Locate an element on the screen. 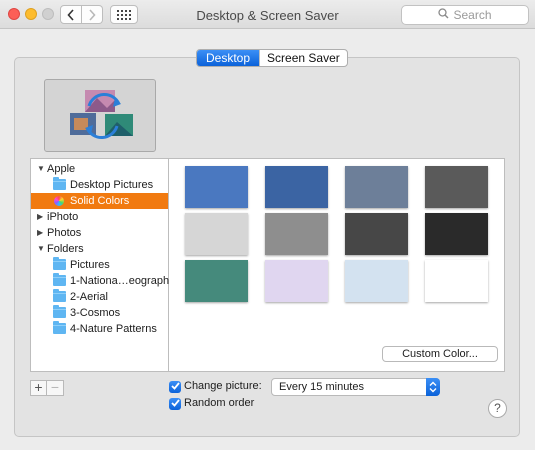 This screenshot has width=535, height=450. close-window-button is located at coordinates (14, 14).